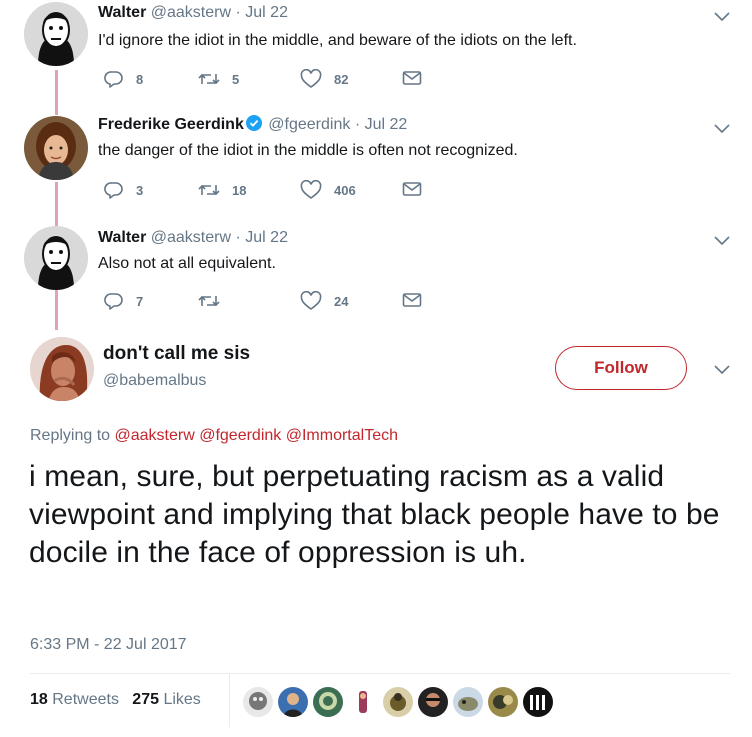  Describe the element at coordinates (240, 435) in the screenshot. I see `mention-link: @fgeerdink` at that location.